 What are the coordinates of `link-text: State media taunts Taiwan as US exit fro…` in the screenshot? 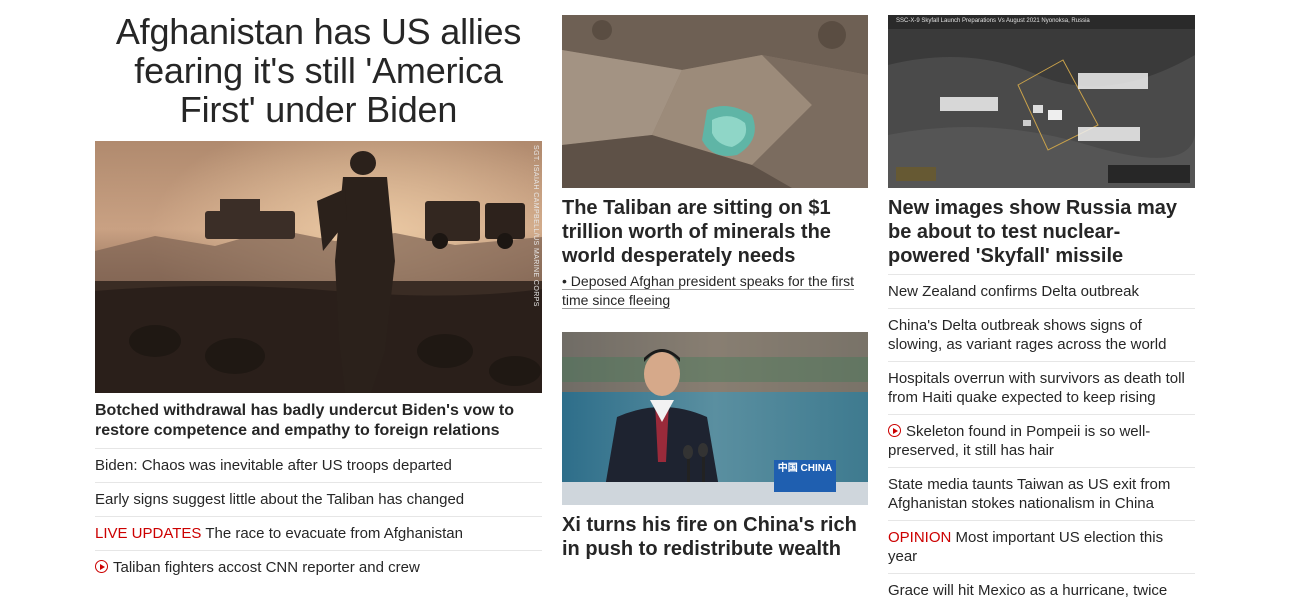 It's located at (1029, 494).